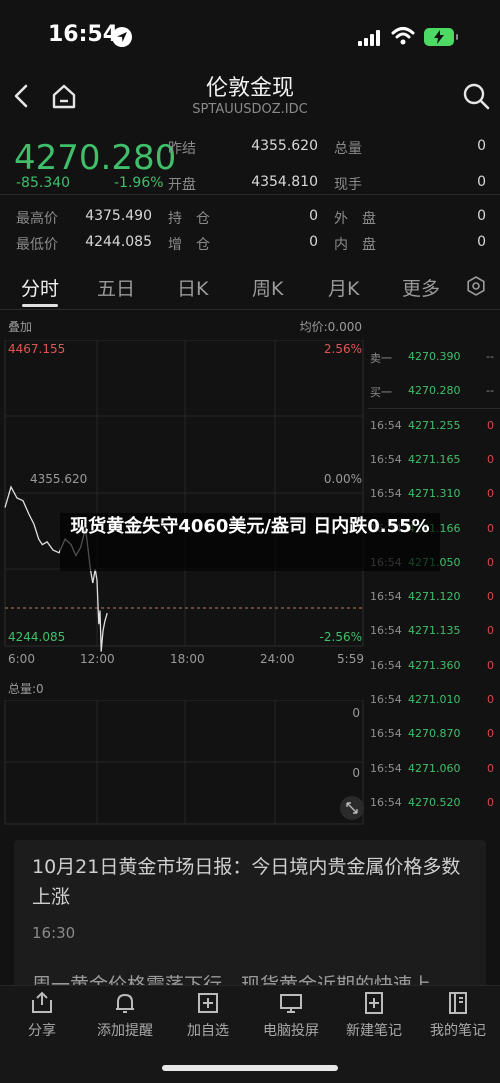 Image resolution: width=500 pixels, height=1083 pixels. What do you see at coordinates (182, 149) in the screenshot?
I see `prev-settle-label: 昨结` at bounding box center [182, 149].